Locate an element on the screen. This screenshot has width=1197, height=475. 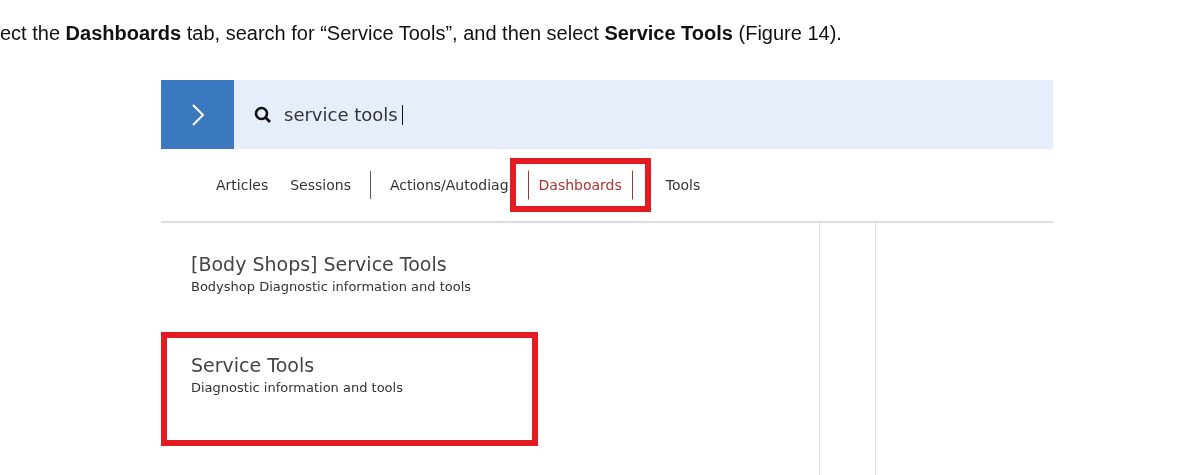
tab: Tools is located at coordinates (683, 185).